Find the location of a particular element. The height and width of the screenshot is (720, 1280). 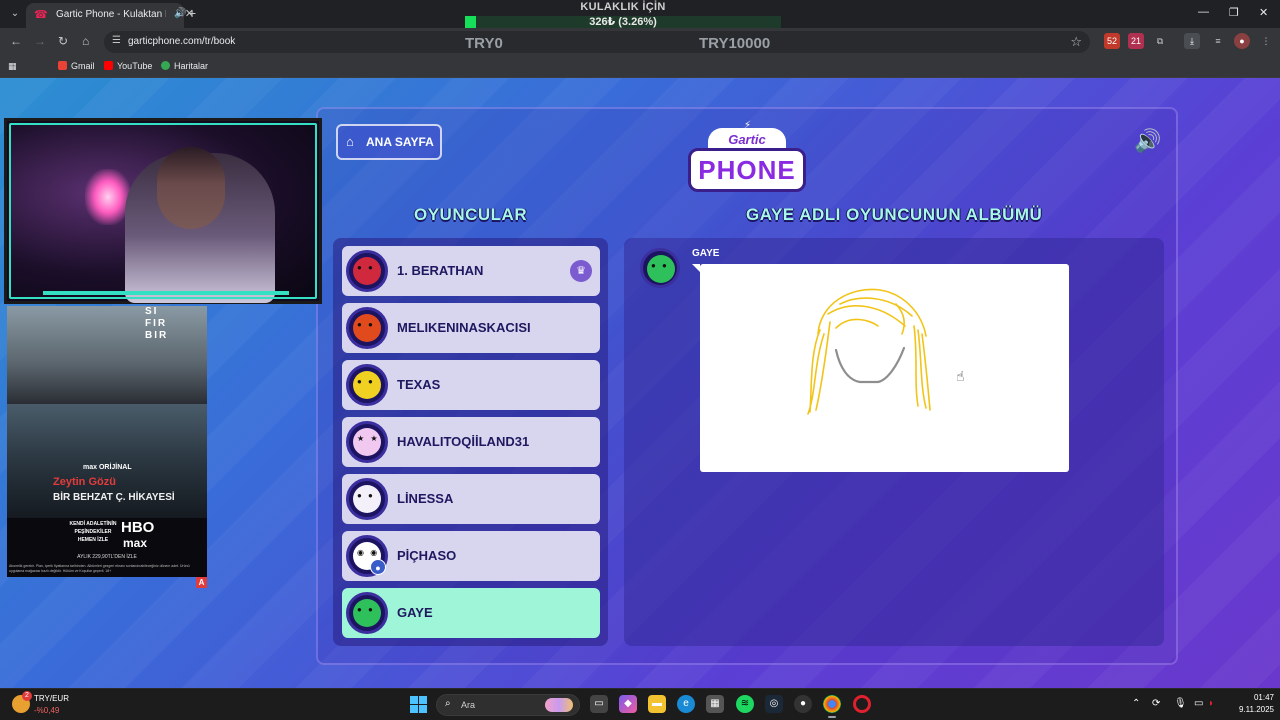

tray-sync-icon: ⟳ is located at coordinates (1156, 703).